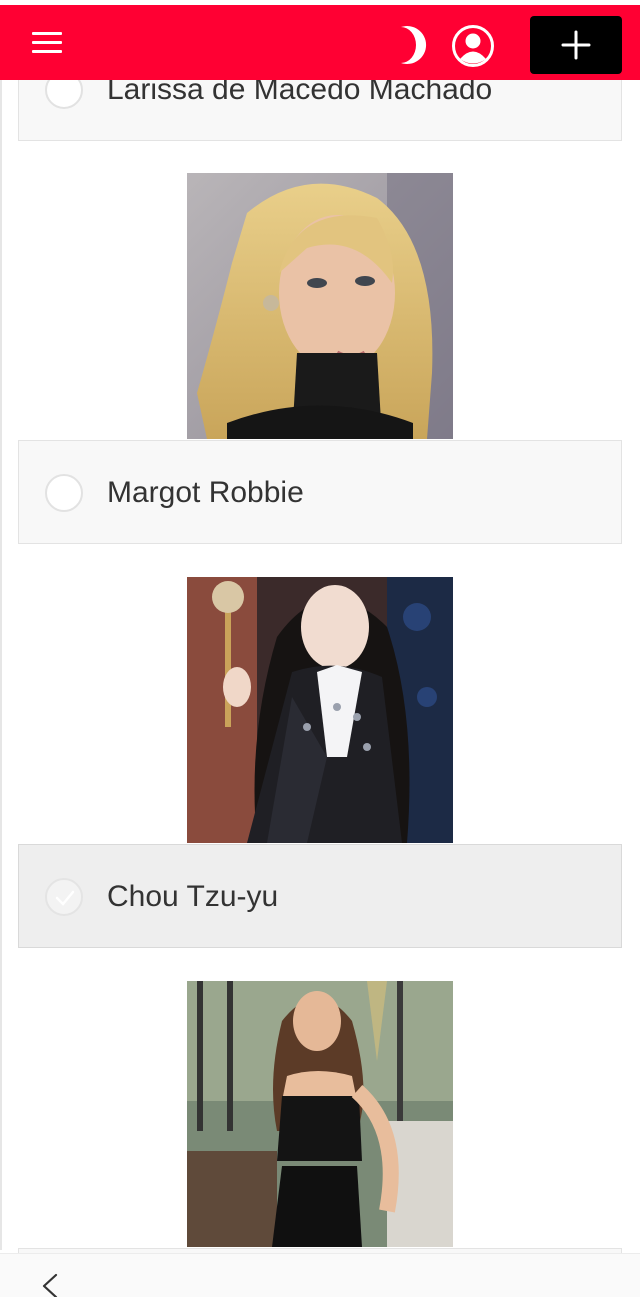 Image resolution: width=640 pixels, height=1297 pixels. I want to click on poll-option-selected: Chou Tzu-yu, so click(320, 896).